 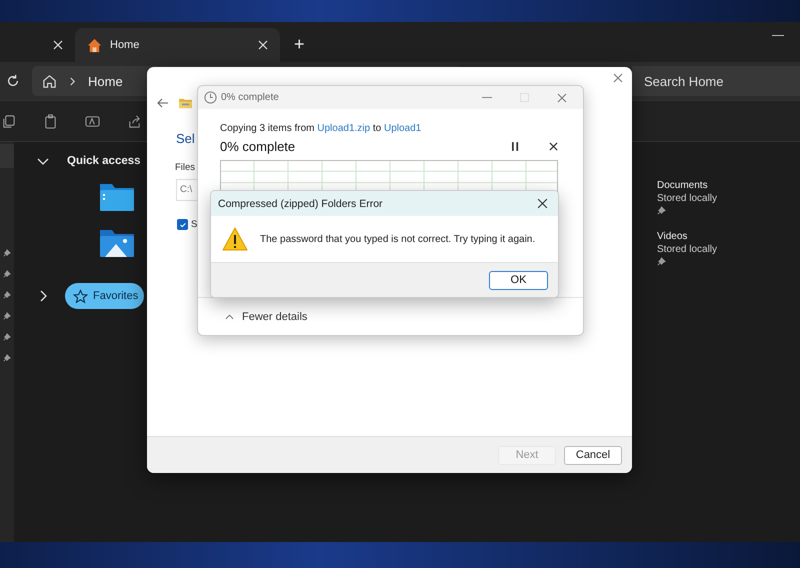 What do you see at coordinates (299, 44) in the screenshot?
I see `new-tab-button: +` at bounding box center [299, 44].